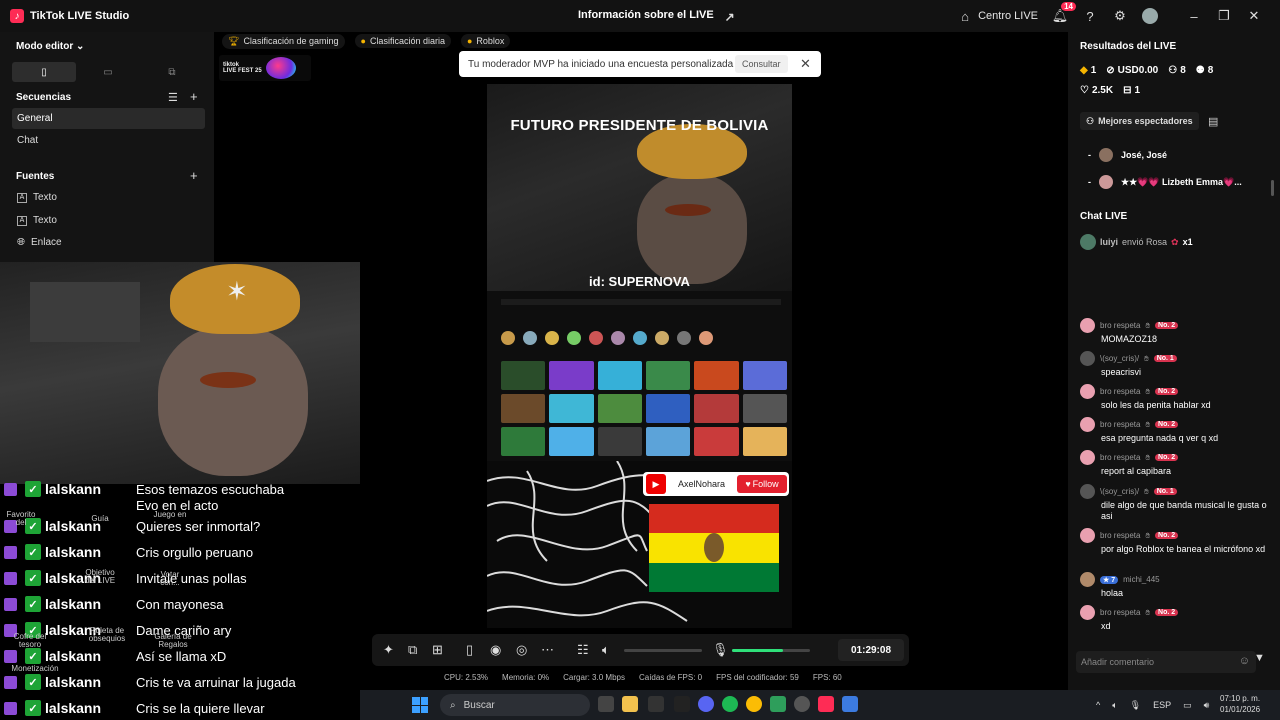 The height and width of the screenshot is (720, 1280). Describe the element at coordinates (228, 380) in the screenshot. I see `mustache-image` at that location.